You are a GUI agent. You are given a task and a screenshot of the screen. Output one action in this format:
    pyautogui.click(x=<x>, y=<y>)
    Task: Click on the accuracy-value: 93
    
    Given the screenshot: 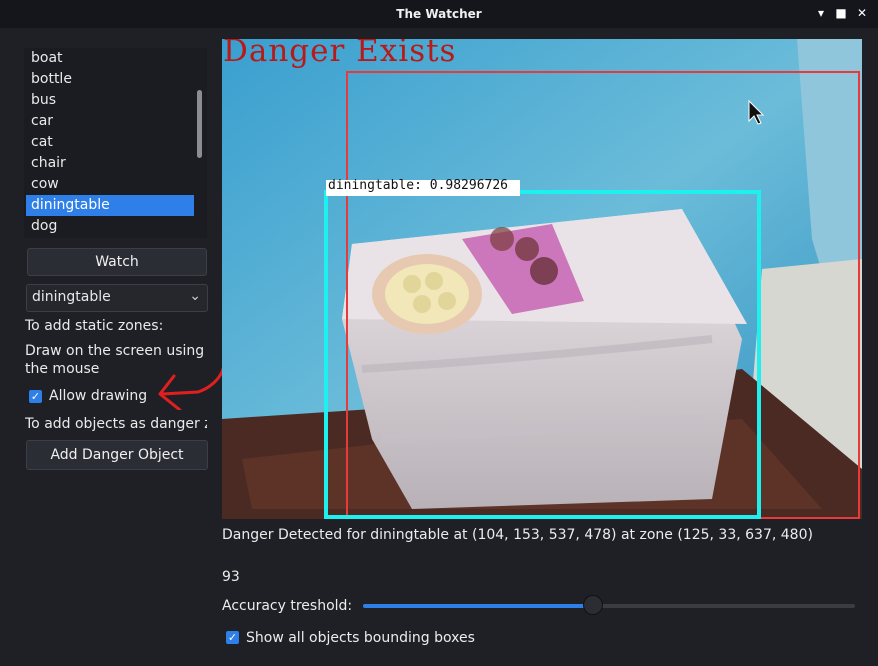 What is the action you would take?
    pyautogui.click(x=231, y=577)
    